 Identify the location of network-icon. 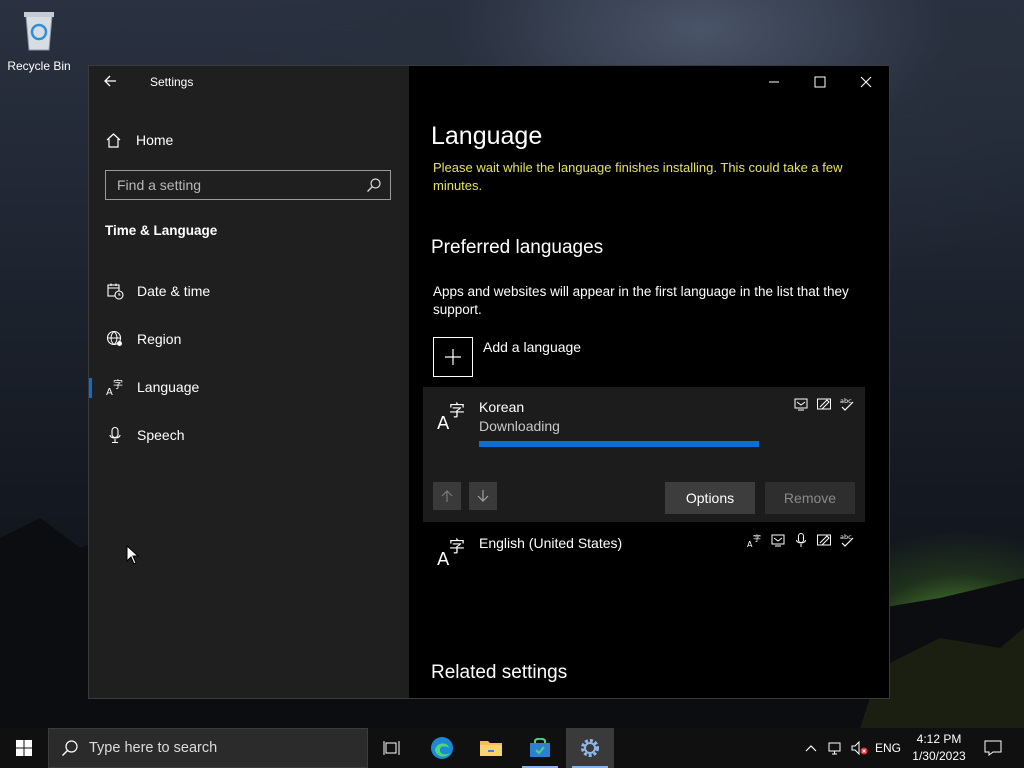
(834, 748).